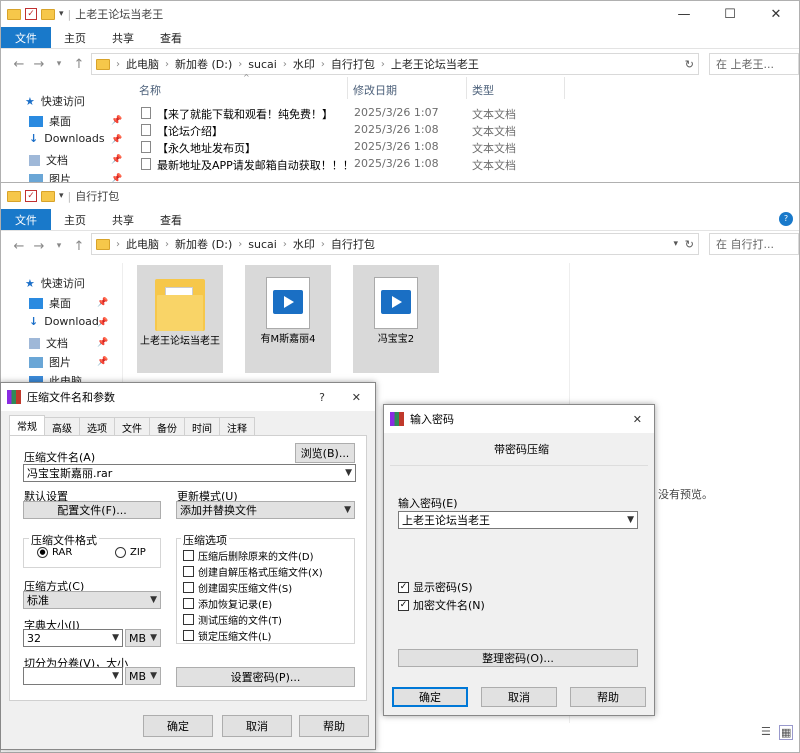 The image size is (800, 753). What do you see at coordinates (395, 244) in the screenshot?
I see `address-bar: › 此电脑 › 新加卷 (D:) › sucai › 水印 › 自行打包 ▾ ↻` at bounding box center [395, 244].